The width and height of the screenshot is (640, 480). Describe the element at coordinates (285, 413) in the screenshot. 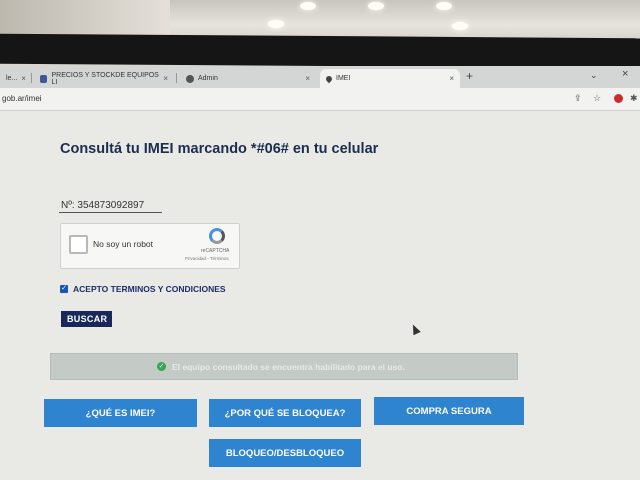

I see `why-blocked-button: ¿POR QUÉ SE BLOQUEA?` at that location.